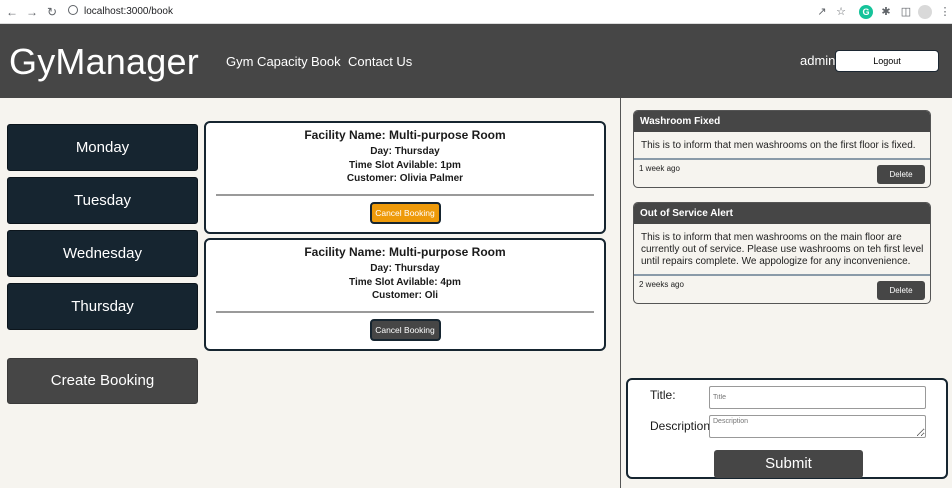 The width and height of the screenshot is (952, 488). I want to click on bookmark-star-icon: ☆, so click(841, 12).